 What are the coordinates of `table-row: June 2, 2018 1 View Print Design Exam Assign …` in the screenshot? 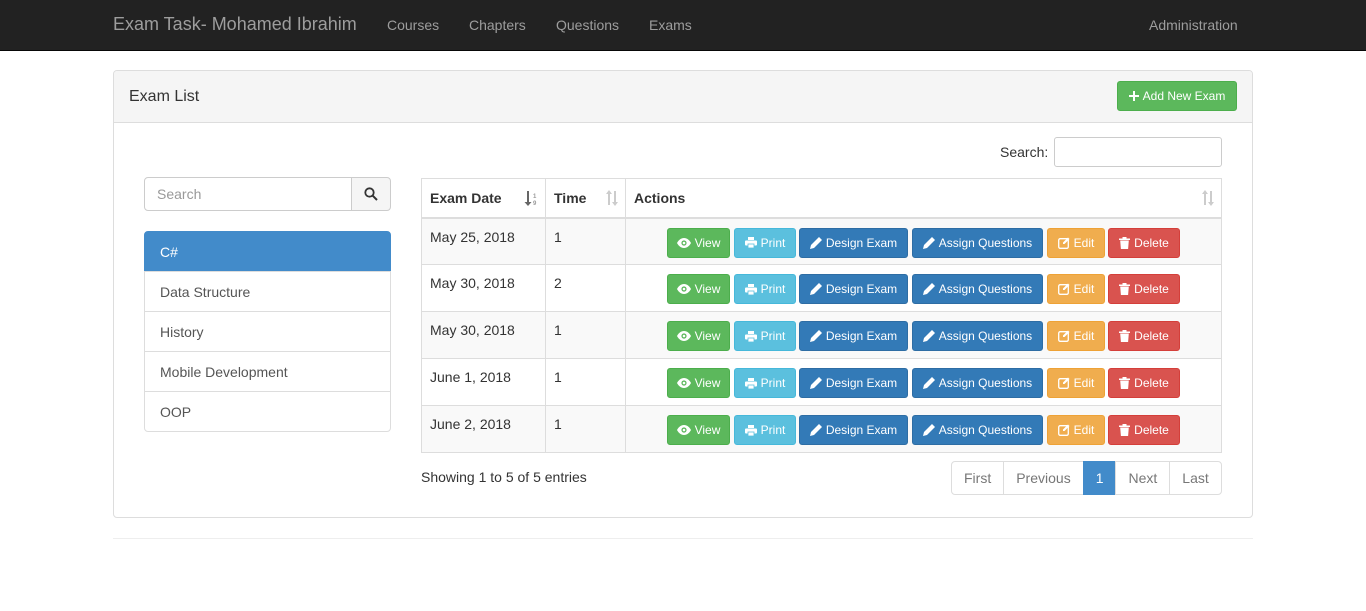 It's located at (821, 429).